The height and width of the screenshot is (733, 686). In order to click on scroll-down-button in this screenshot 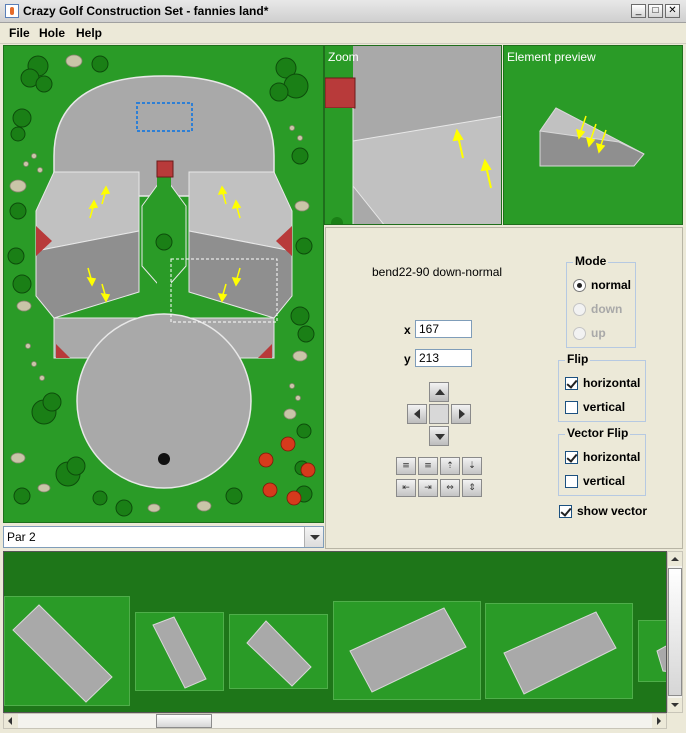, I will do `click(675, 705)`.